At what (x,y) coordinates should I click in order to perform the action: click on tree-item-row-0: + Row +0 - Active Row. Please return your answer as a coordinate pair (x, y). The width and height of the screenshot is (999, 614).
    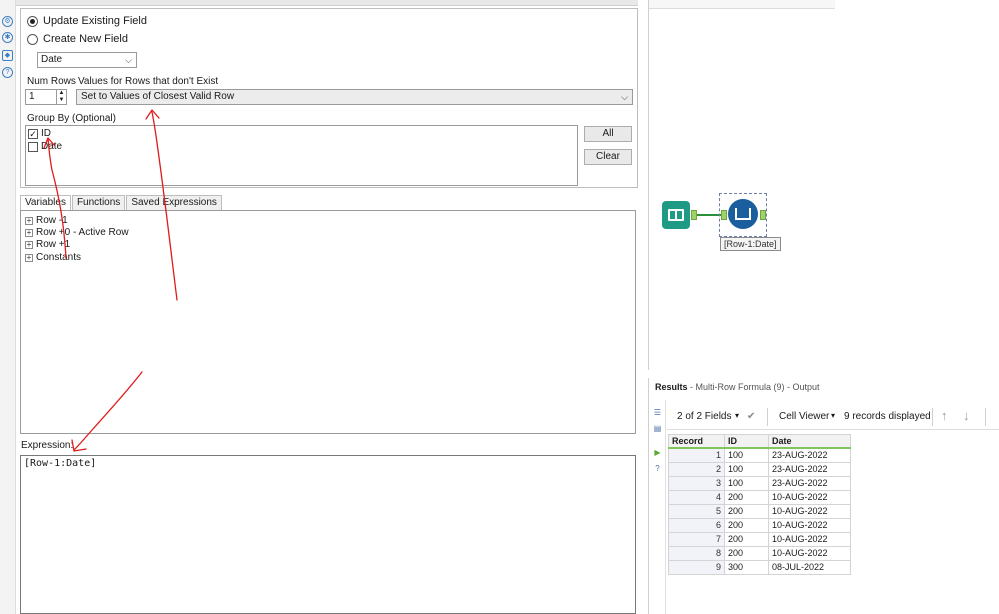
    Looking at the image, I should click on (77, 232).